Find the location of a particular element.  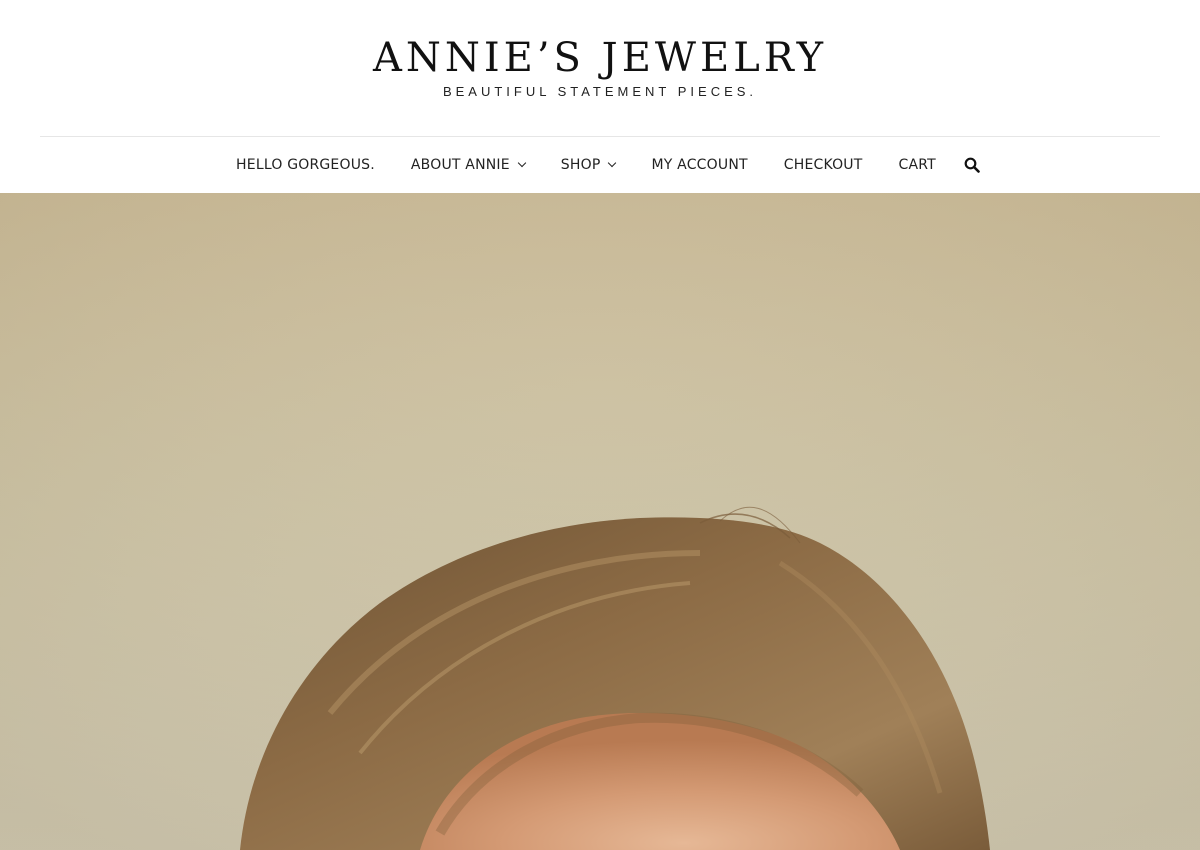

nav-item-label: HELLO GORGEOUS. is located at coordinates (305, 165).